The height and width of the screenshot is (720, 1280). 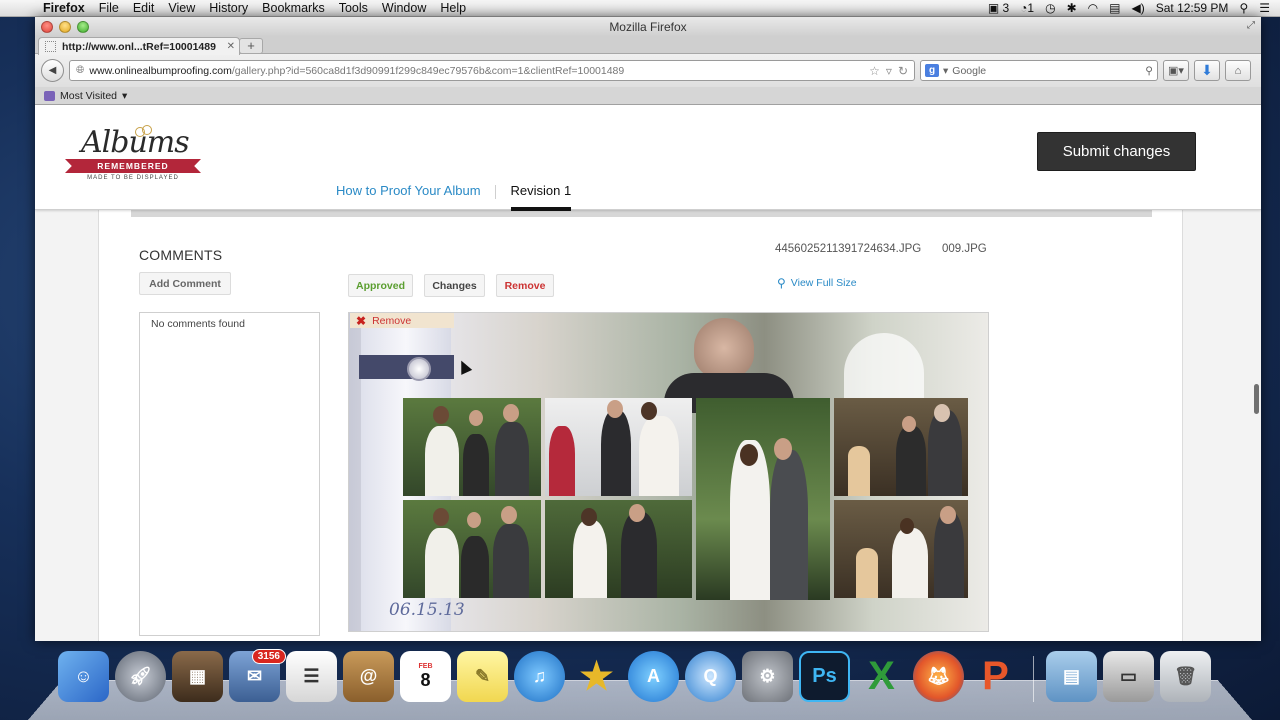 What do you see at coordinates (539, 676) in the screenshot?
I see `itunes-icon: ♫` at bounding box center [539, 676].